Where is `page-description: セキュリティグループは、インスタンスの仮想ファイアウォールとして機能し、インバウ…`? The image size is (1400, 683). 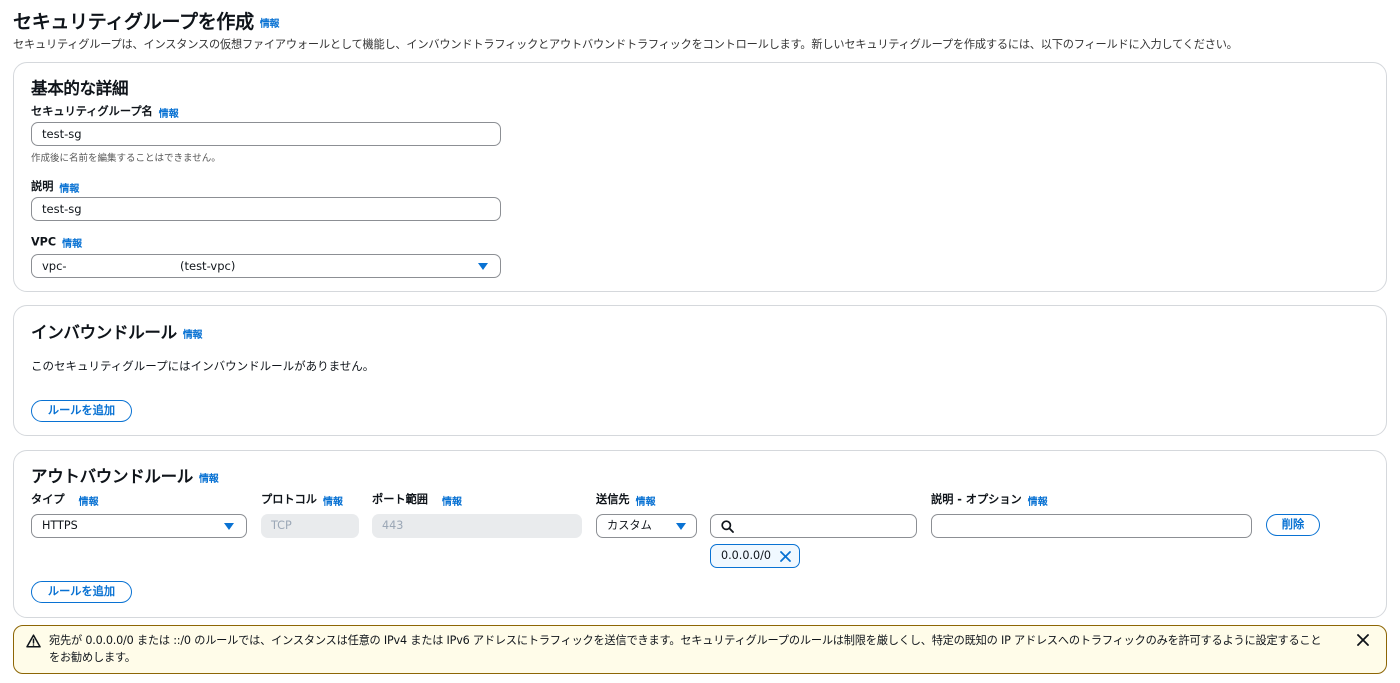
page-description: セキュリティグループは、インスタンスの仮想ファイアウォールとして機能し、インバウ… is located at coordinates (625, 44).